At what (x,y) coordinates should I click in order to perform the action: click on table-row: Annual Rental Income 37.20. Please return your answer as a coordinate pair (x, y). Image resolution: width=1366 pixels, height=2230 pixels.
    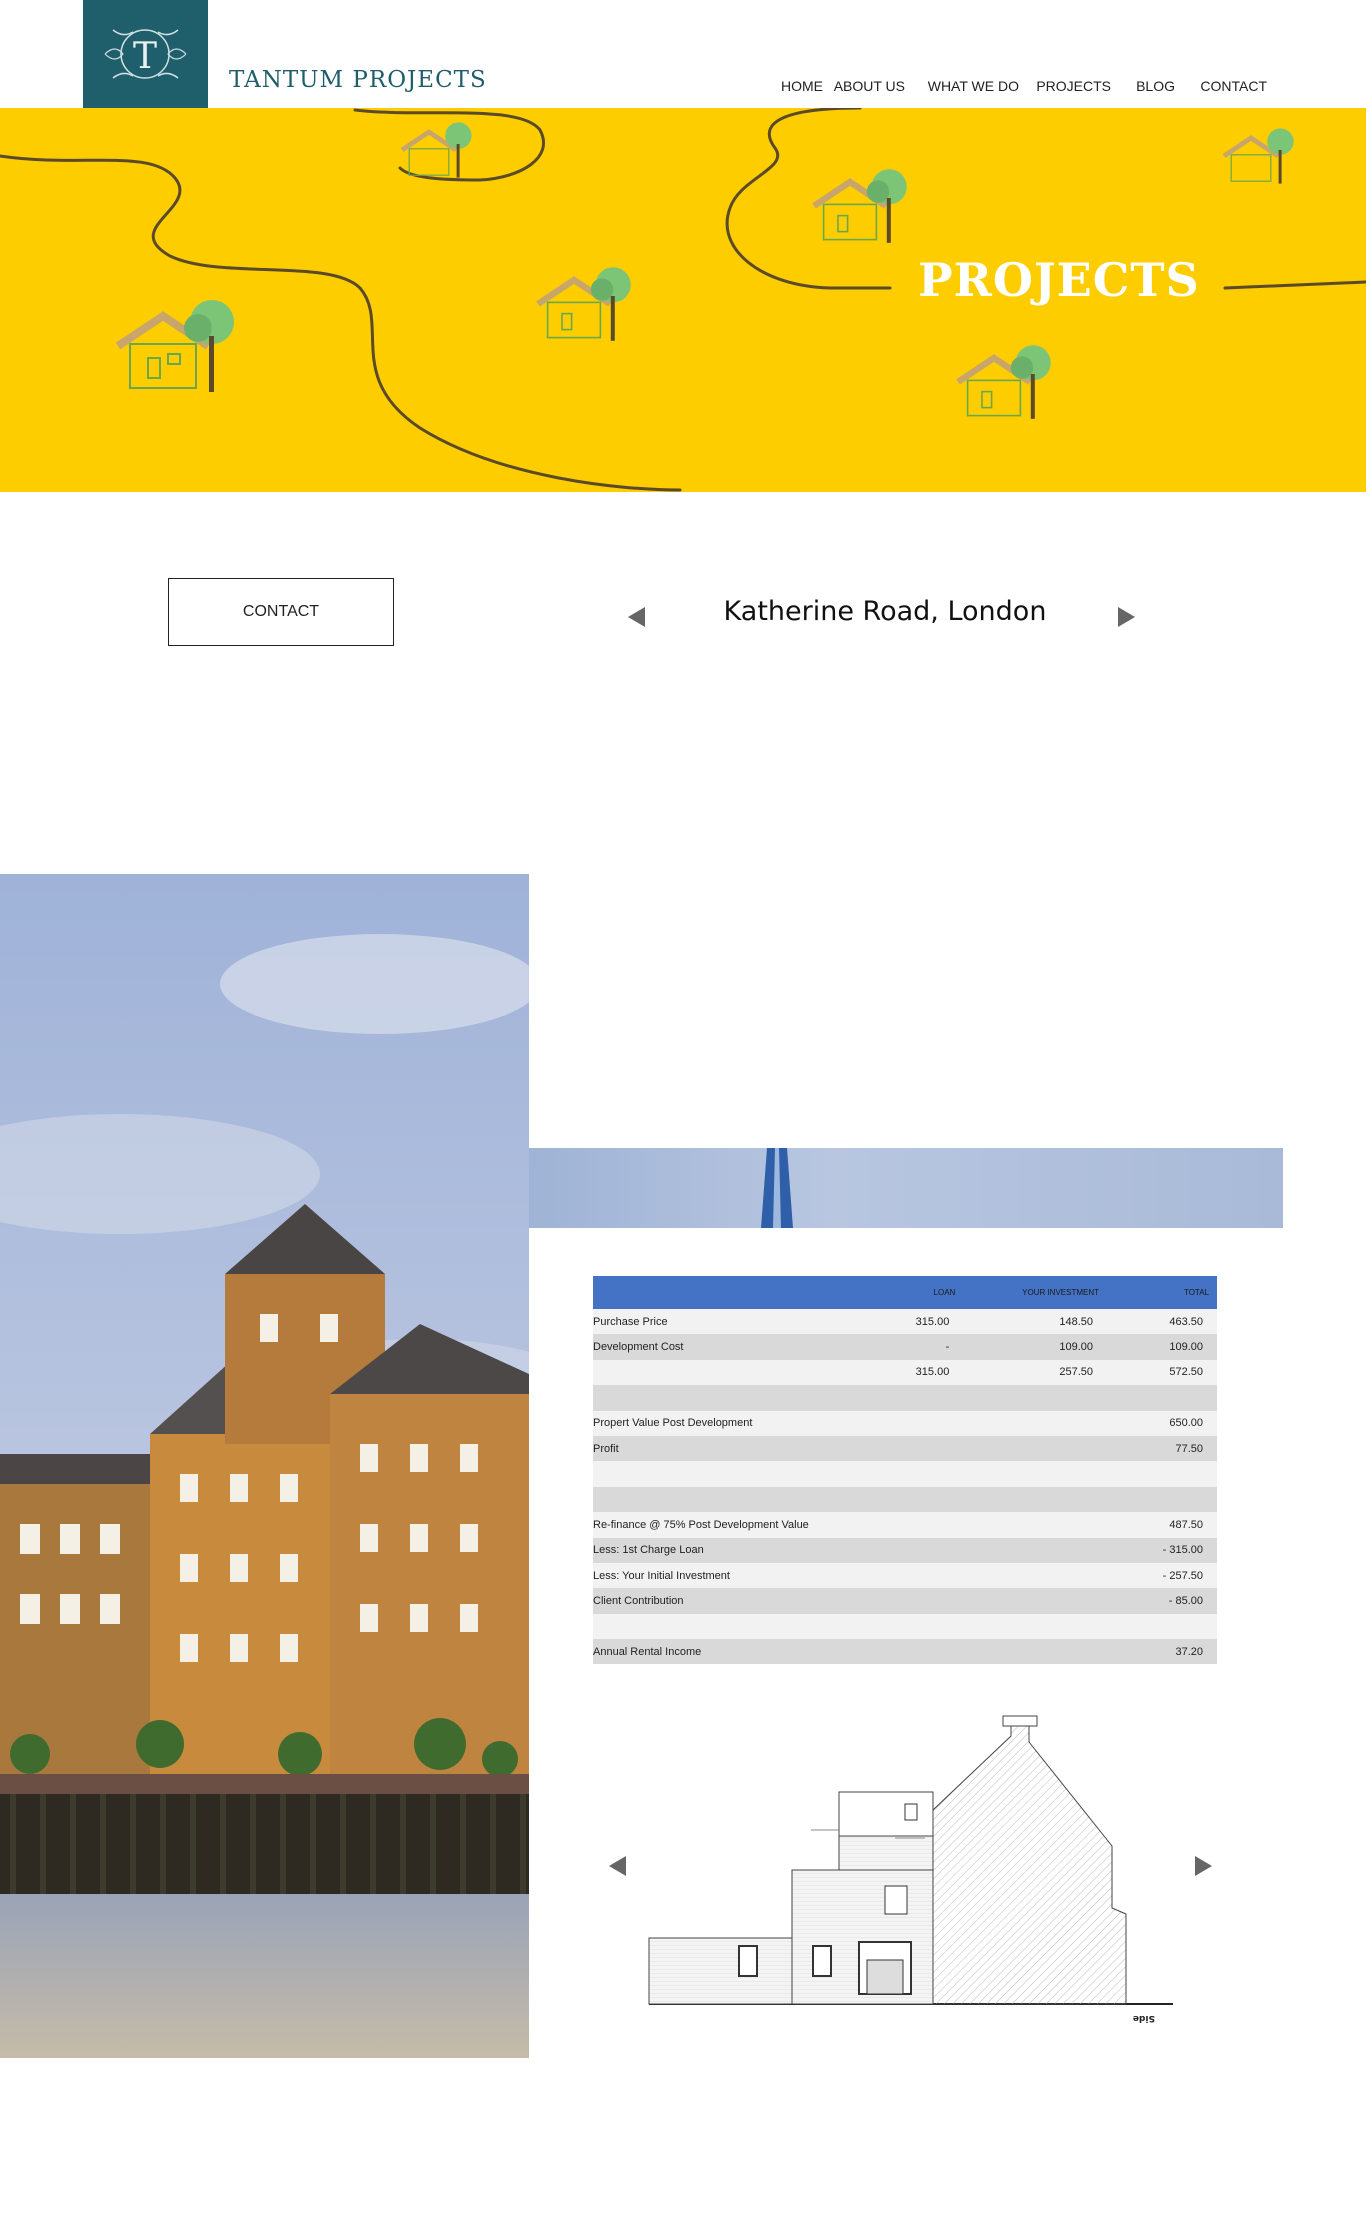
    Looking at the image, I should click on (905, 1652).